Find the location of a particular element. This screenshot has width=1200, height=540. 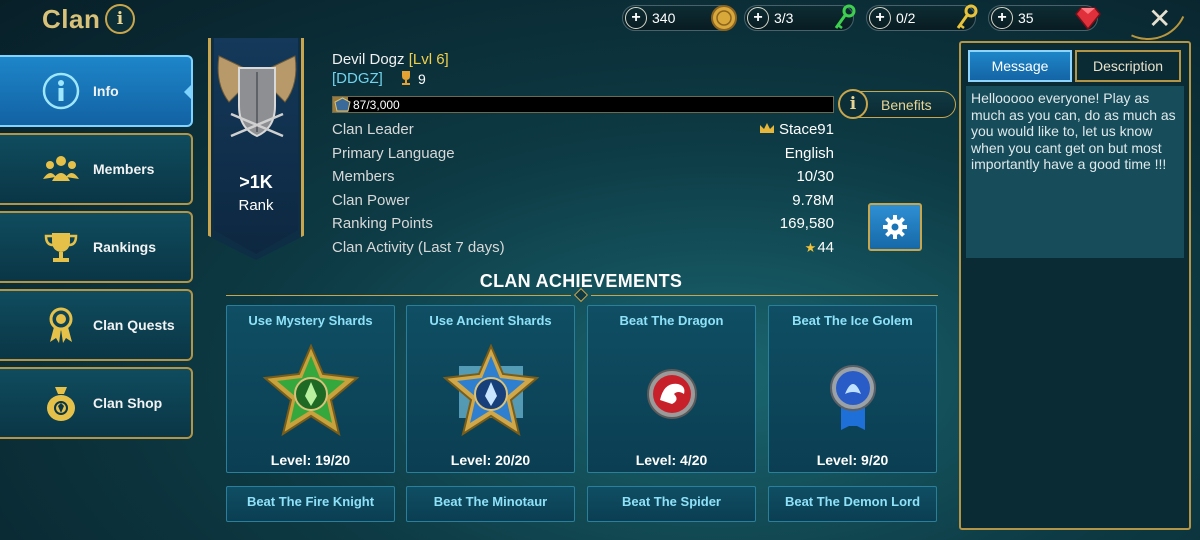

heading-divider-right is located at coordinates (764, 295).